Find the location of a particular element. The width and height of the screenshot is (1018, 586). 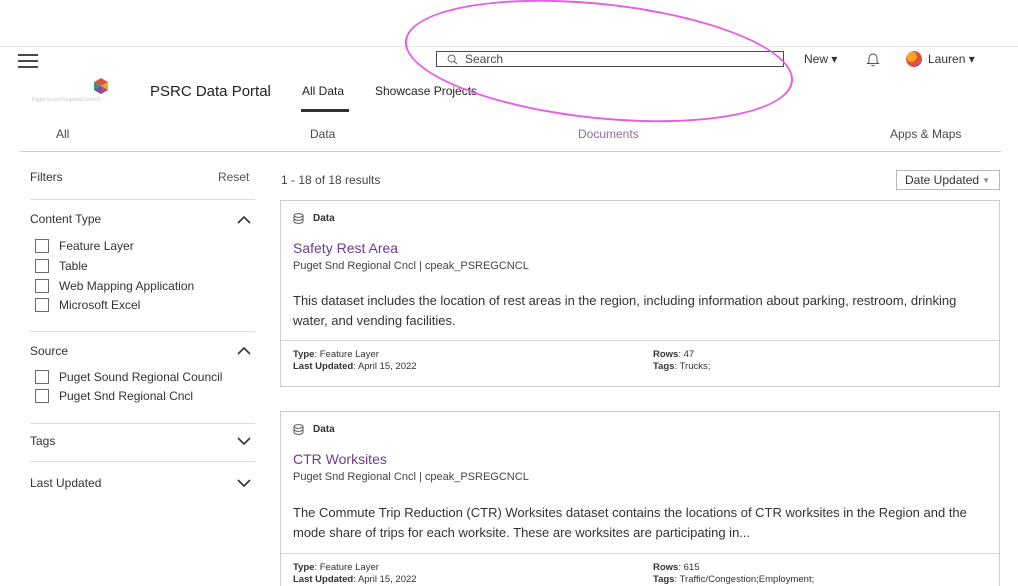

tab-showcase-projects: Showcase Projects is located at coordinates (426, 91).